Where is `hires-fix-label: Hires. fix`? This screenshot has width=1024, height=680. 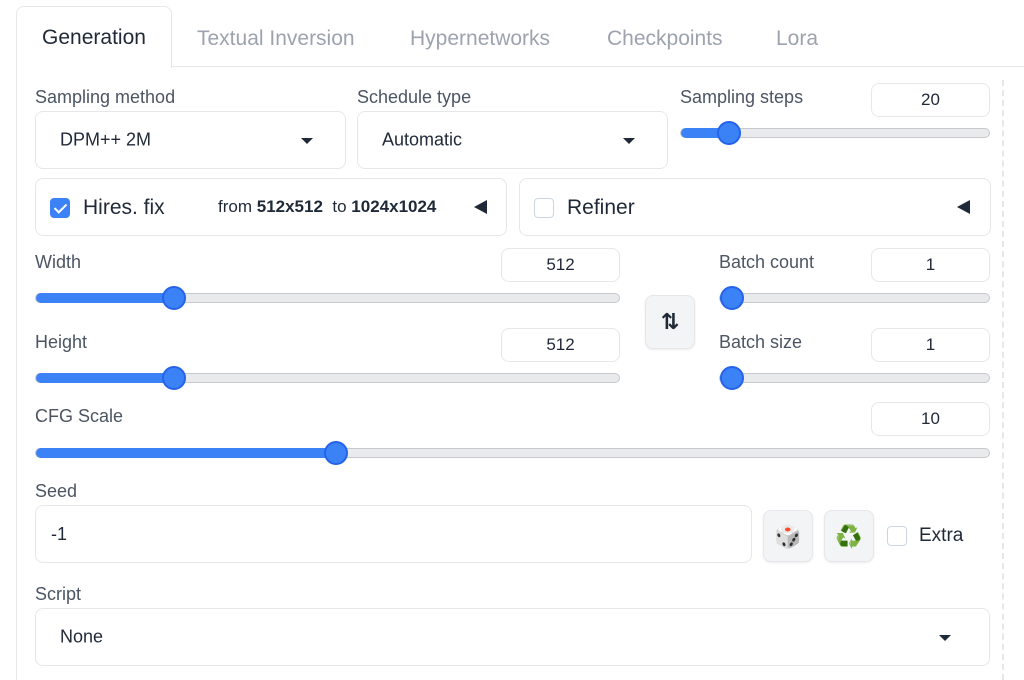
hires-fix-label: Hires. fix is located at coordinates (124, 207).